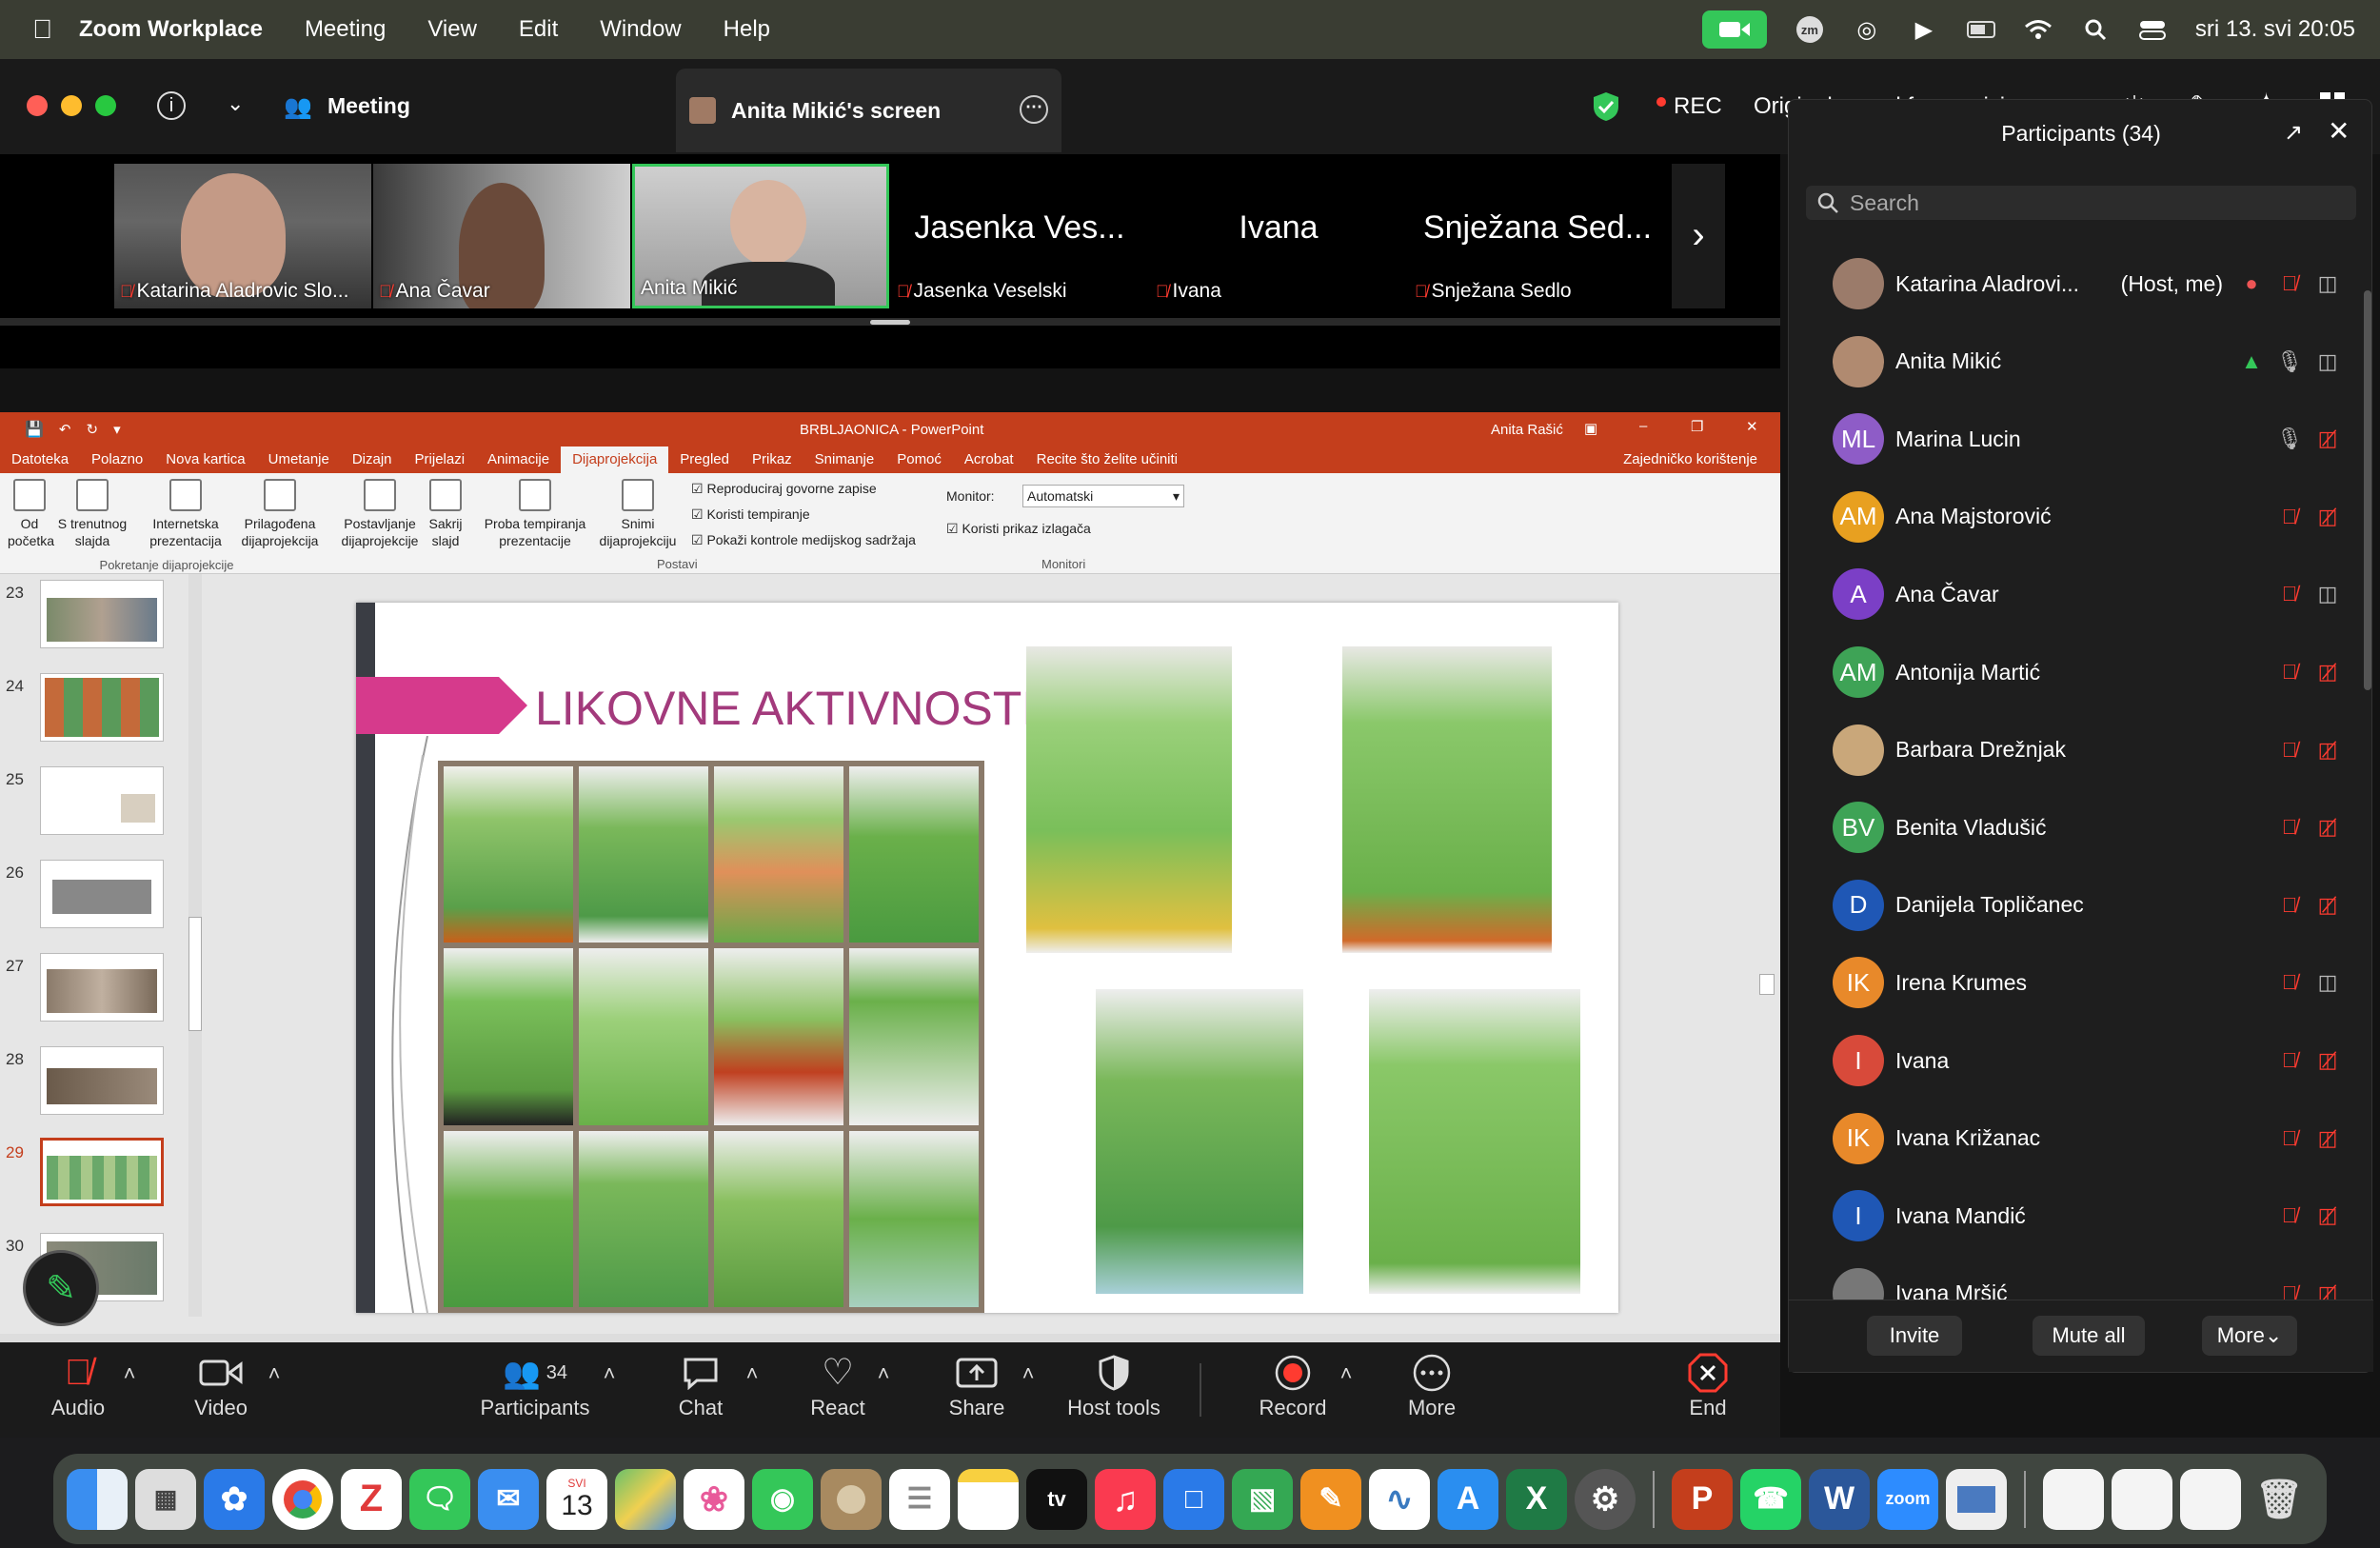  What do you see at coordinates (609, 1373) in the screenshot?
I see `participants-caret-icon: ˄` at bounding box center [609, 1373].